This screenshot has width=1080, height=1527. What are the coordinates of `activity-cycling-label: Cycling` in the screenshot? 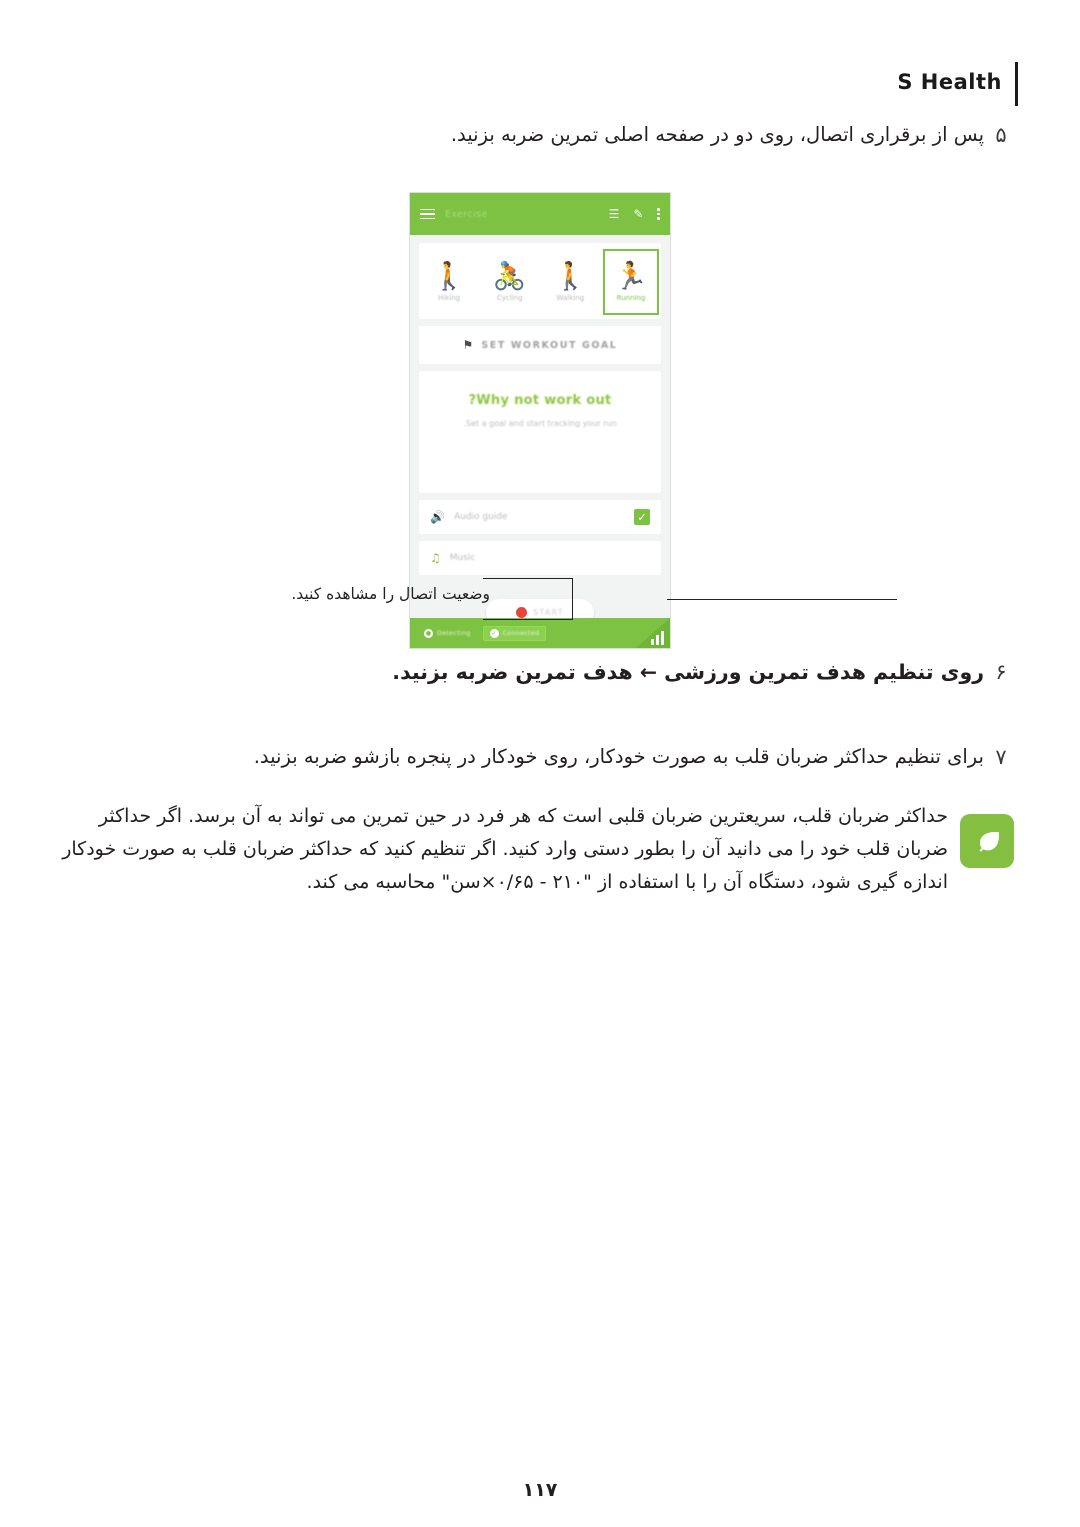 It's located at (509, 297).